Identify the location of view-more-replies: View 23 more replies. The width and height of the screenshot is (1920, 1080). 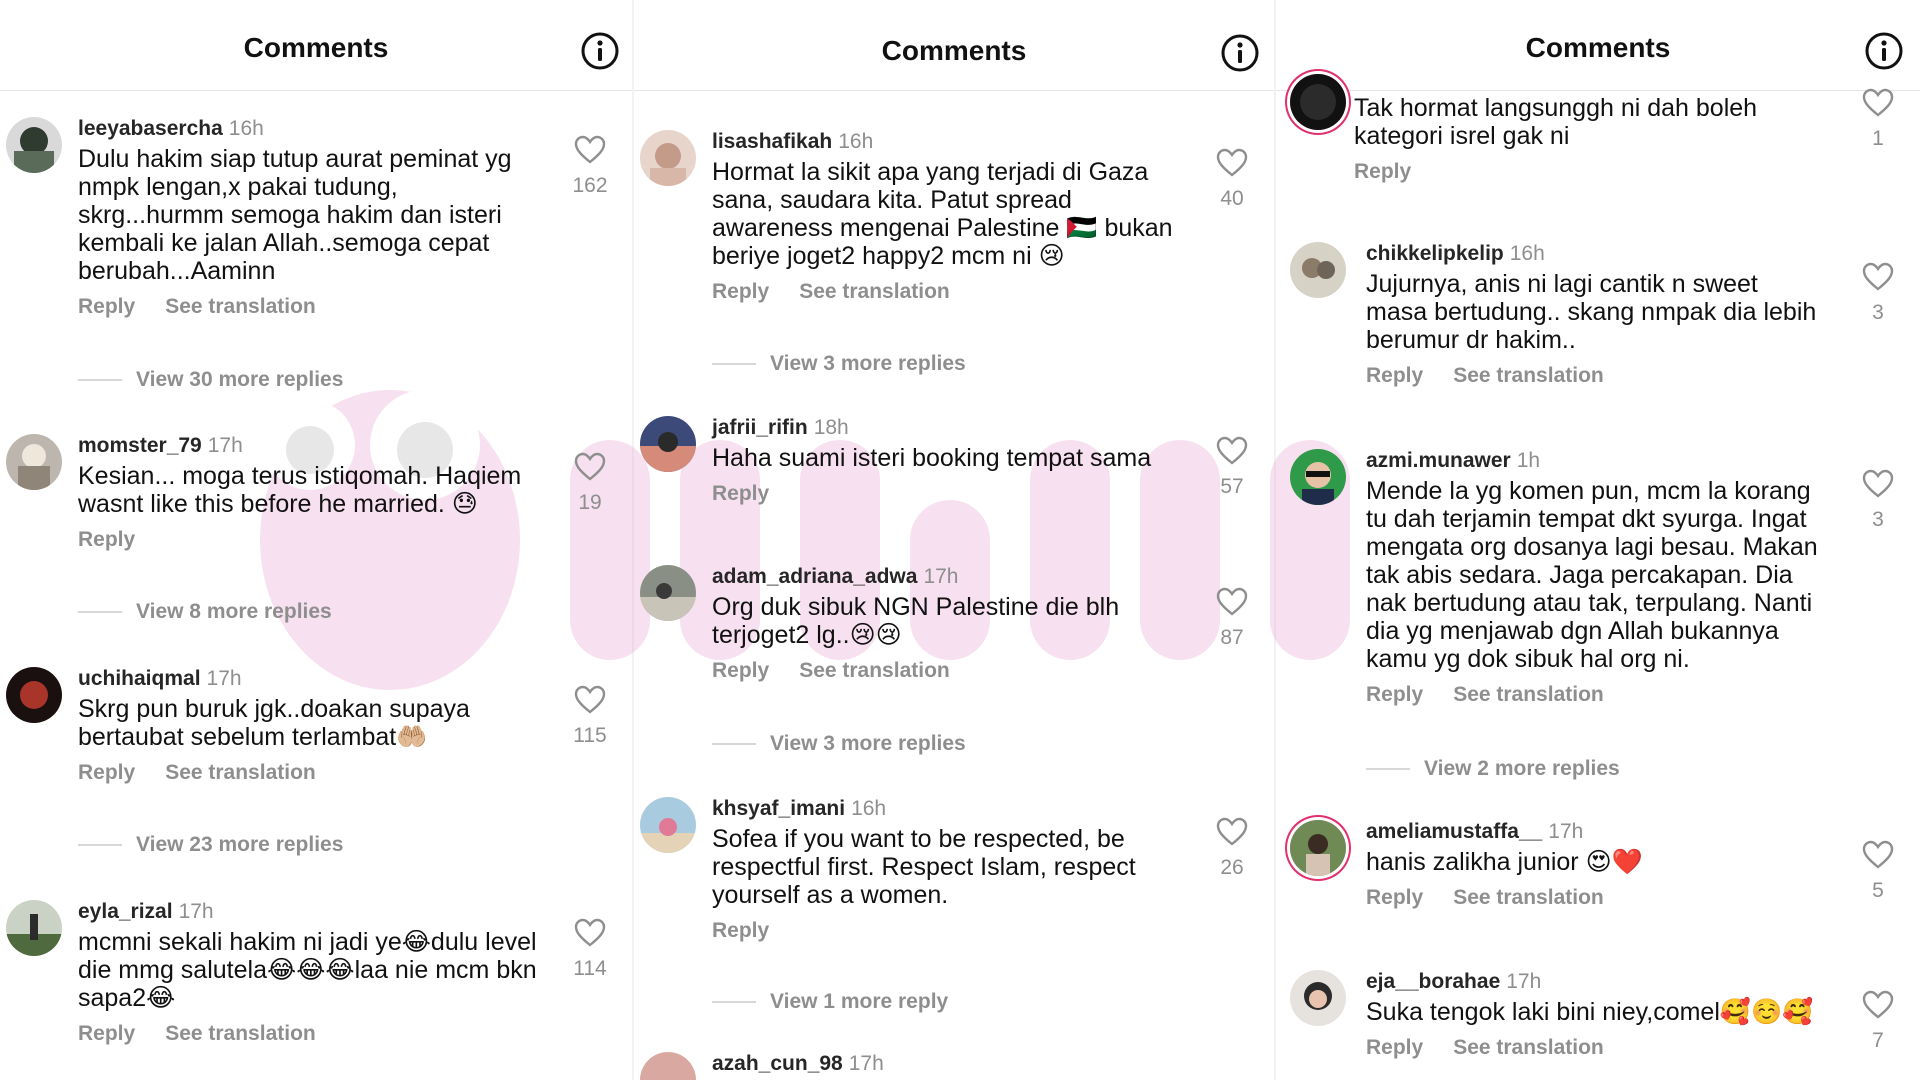
(210, 845).